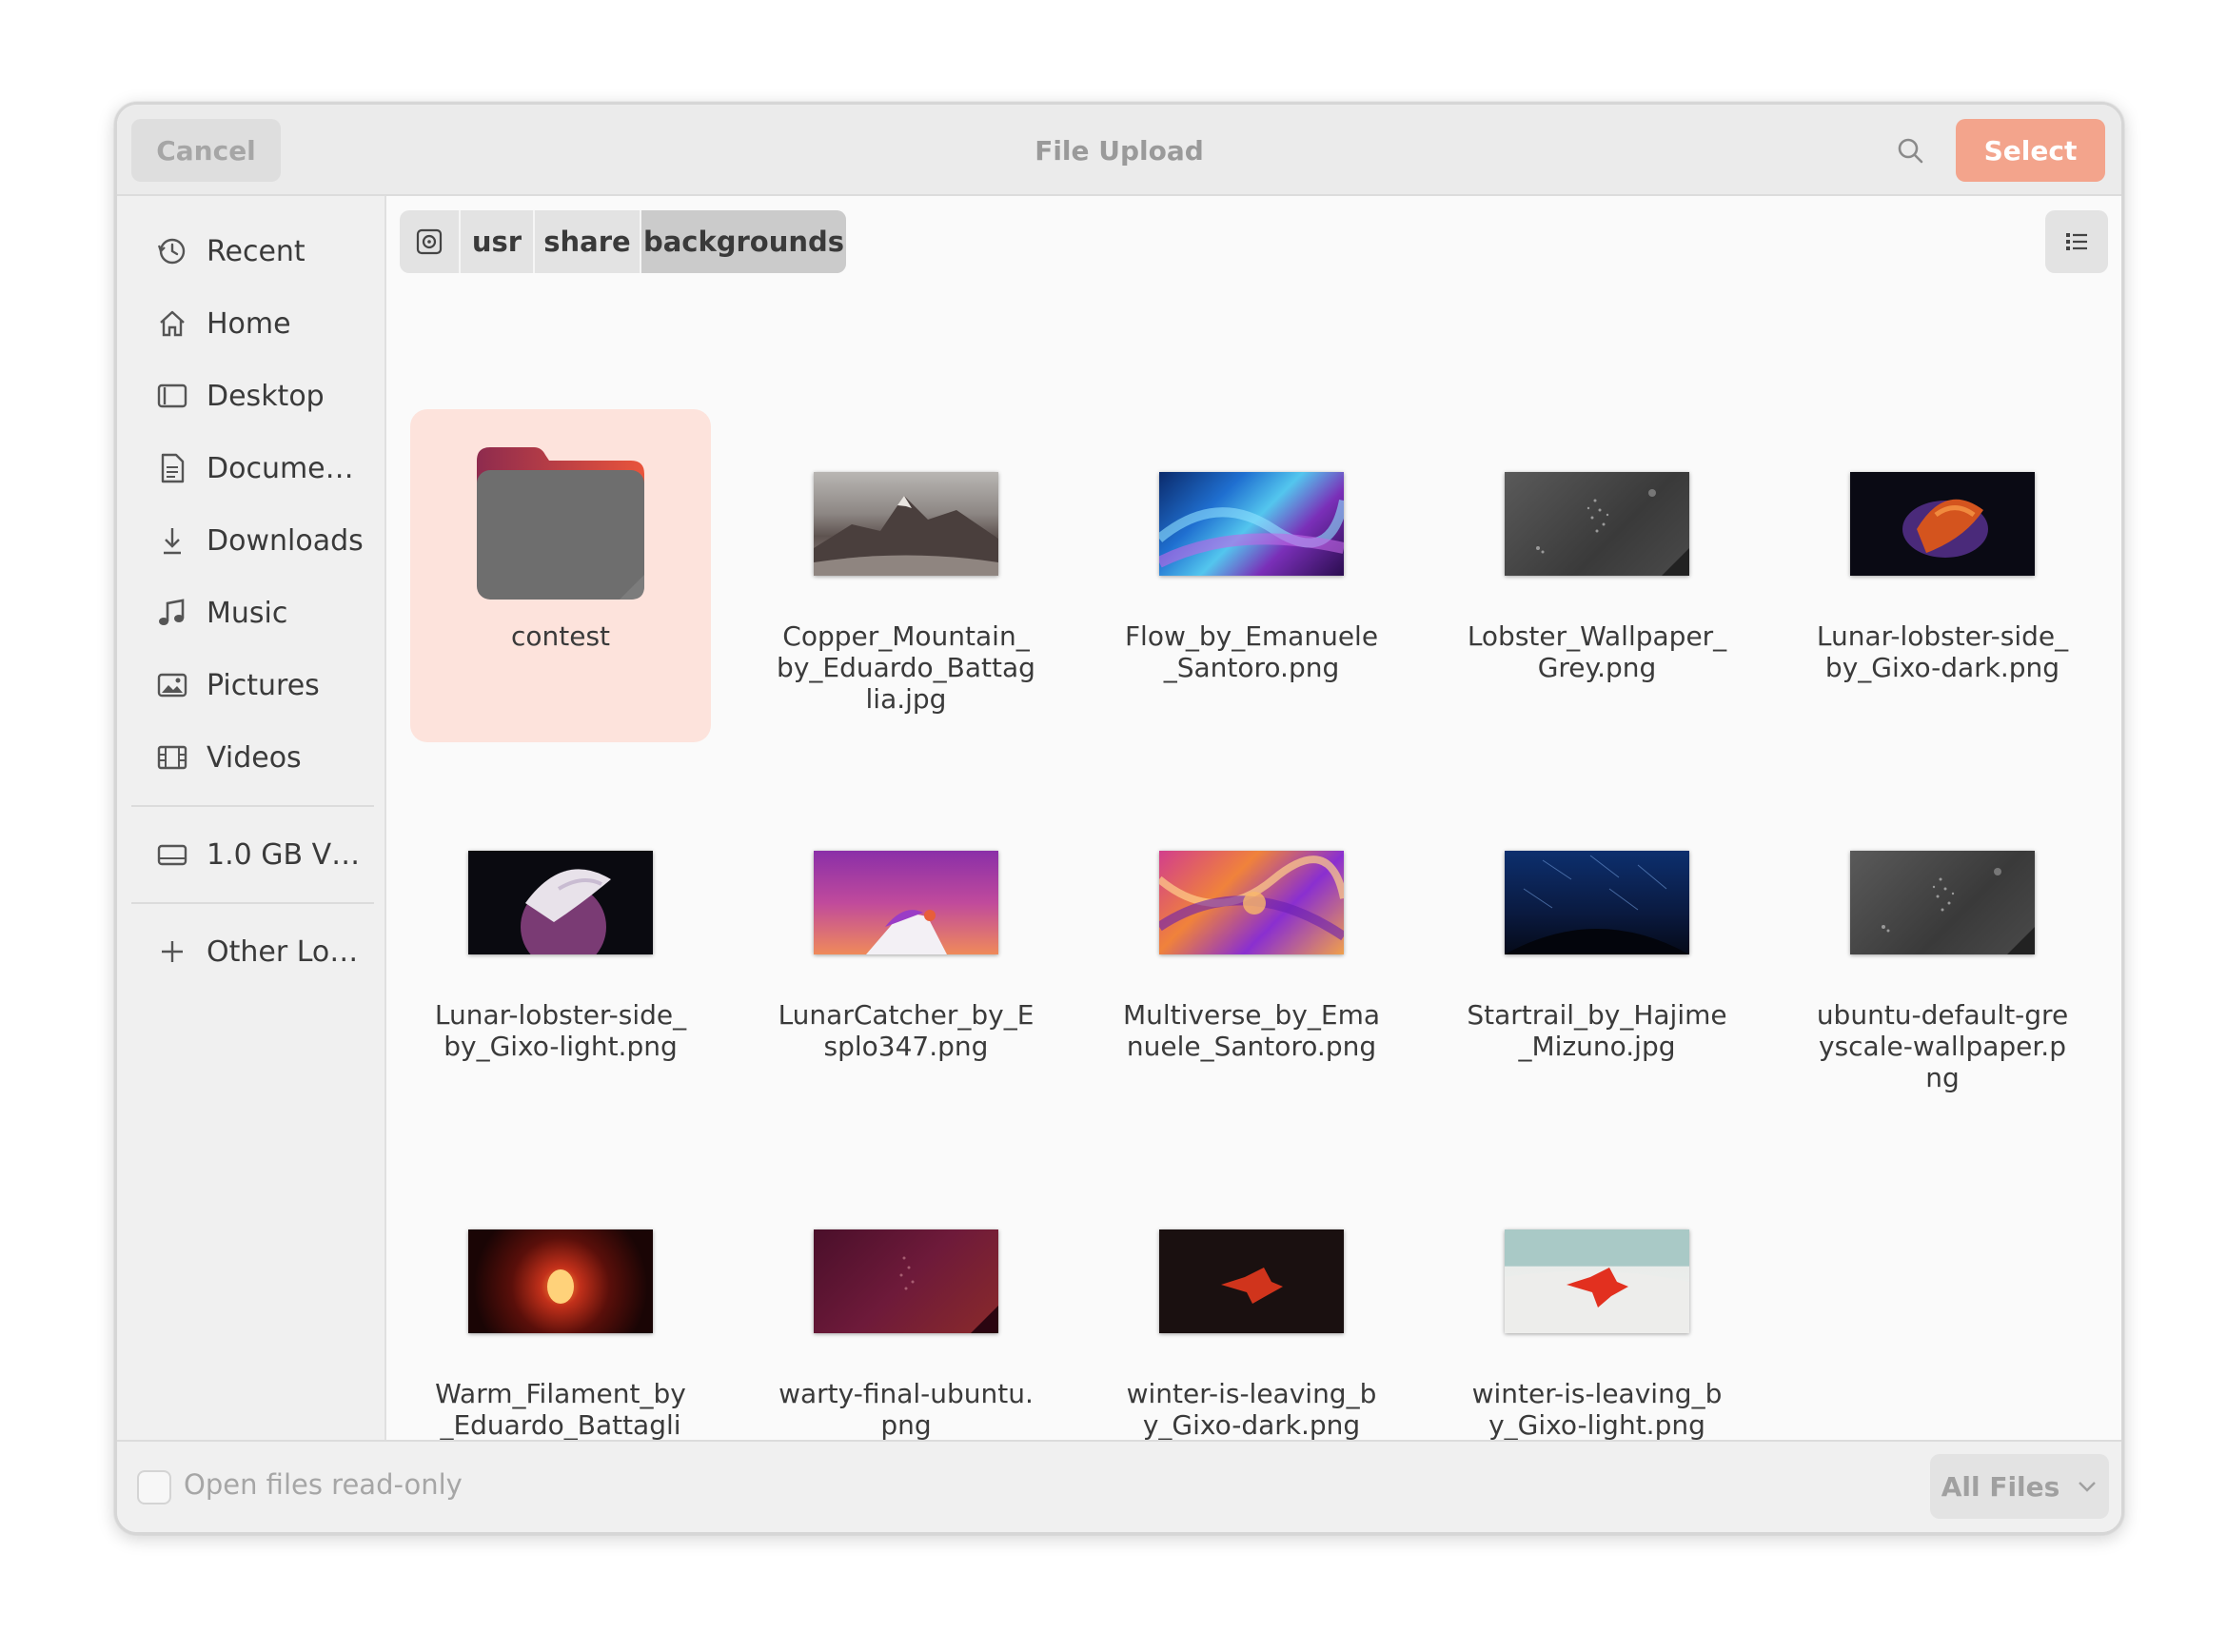  Describe the element at coordinates (1597, 1030) in the screenshot. I see `file-name: Startrail_by_Hajime_Mizuno.jpg` at that location.